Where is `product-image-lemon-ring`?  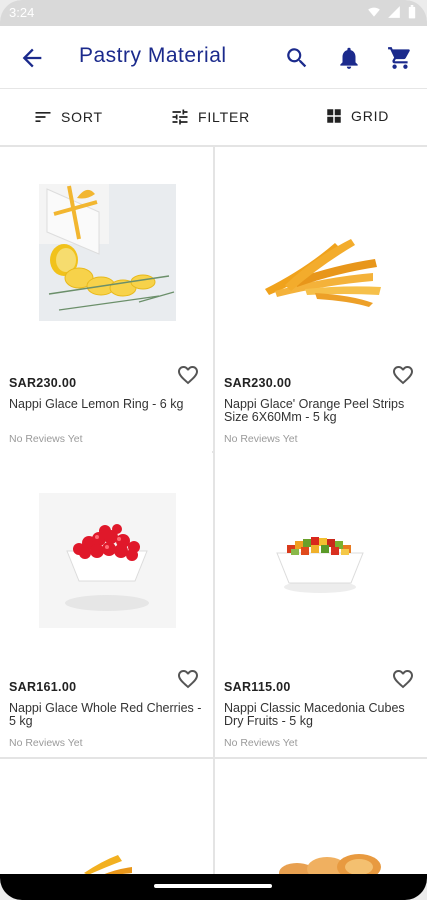 product-image-lemon-ring is located at coordinates (107, 252).